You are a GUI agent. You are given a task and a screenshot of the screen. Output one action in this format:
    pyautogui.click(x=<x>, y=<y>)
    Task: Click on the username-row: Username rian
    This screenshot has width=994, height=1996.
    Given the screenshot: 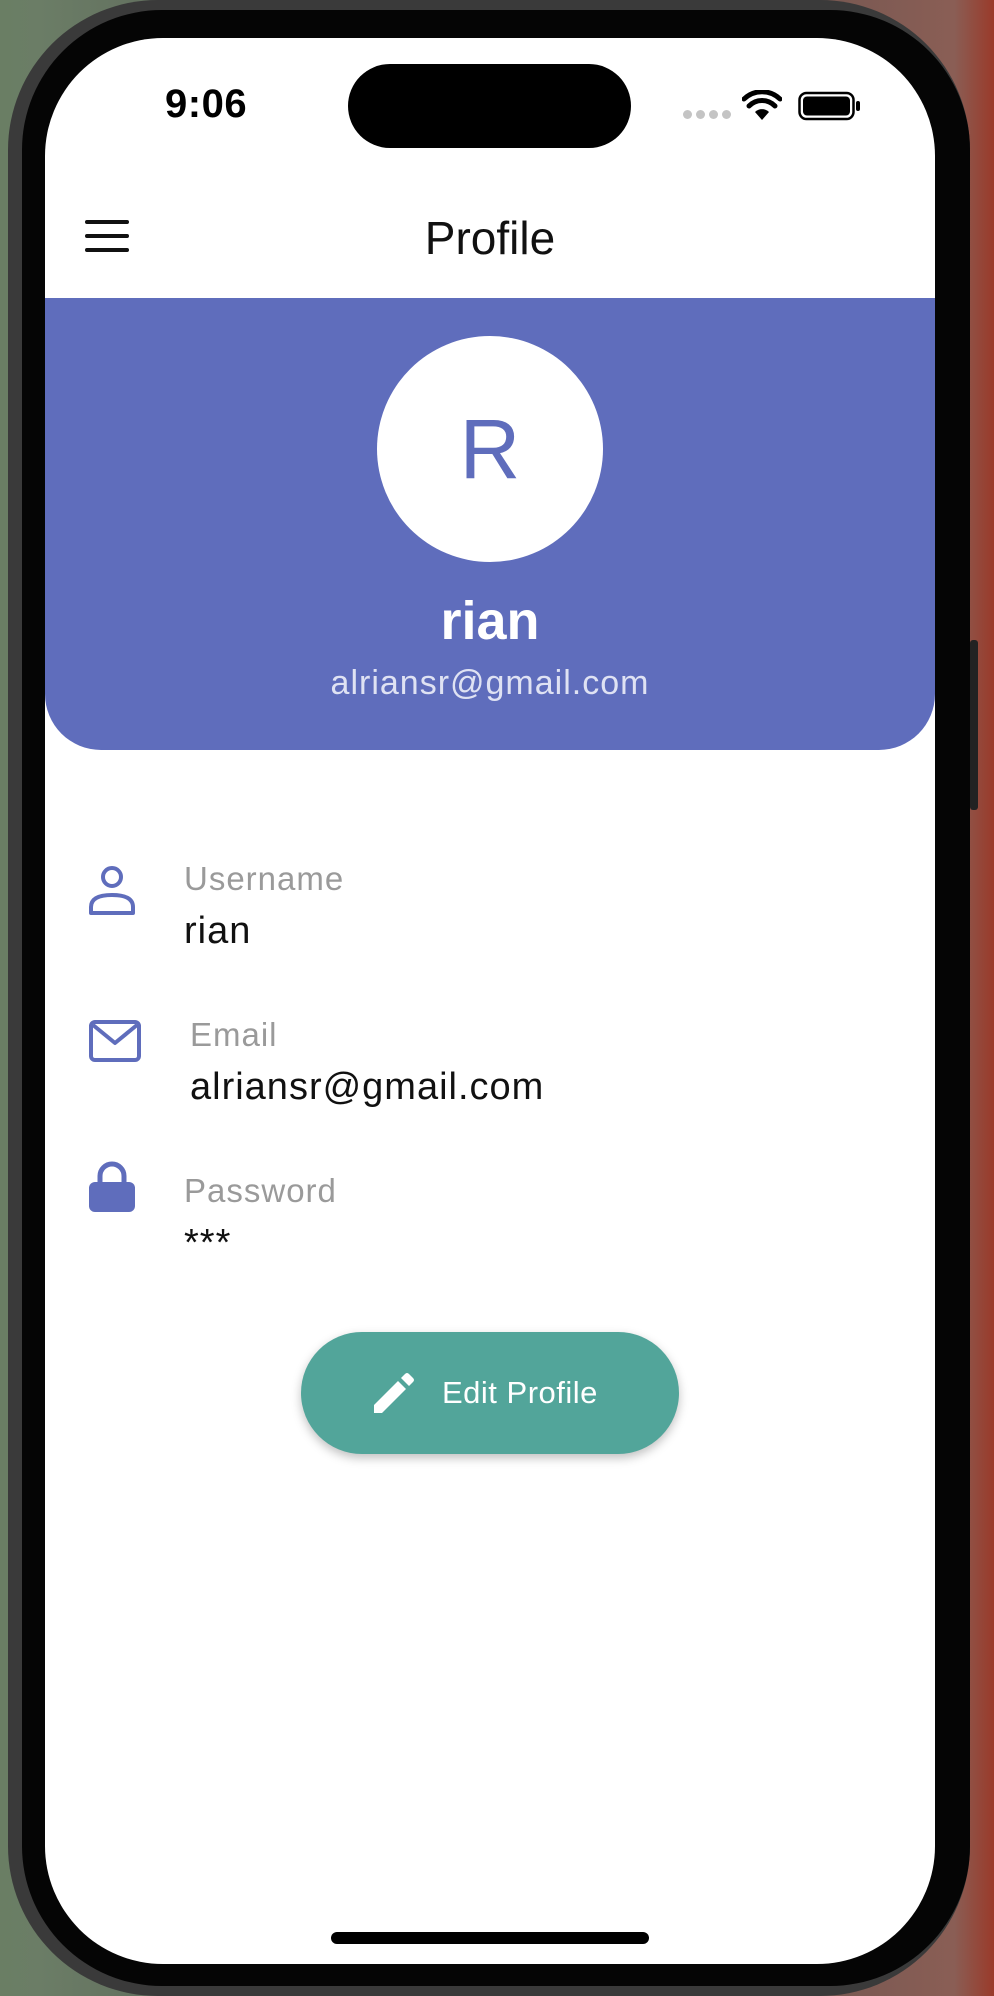 What is the action you would take?
    pyautogui.click(x=490, y=885)
    